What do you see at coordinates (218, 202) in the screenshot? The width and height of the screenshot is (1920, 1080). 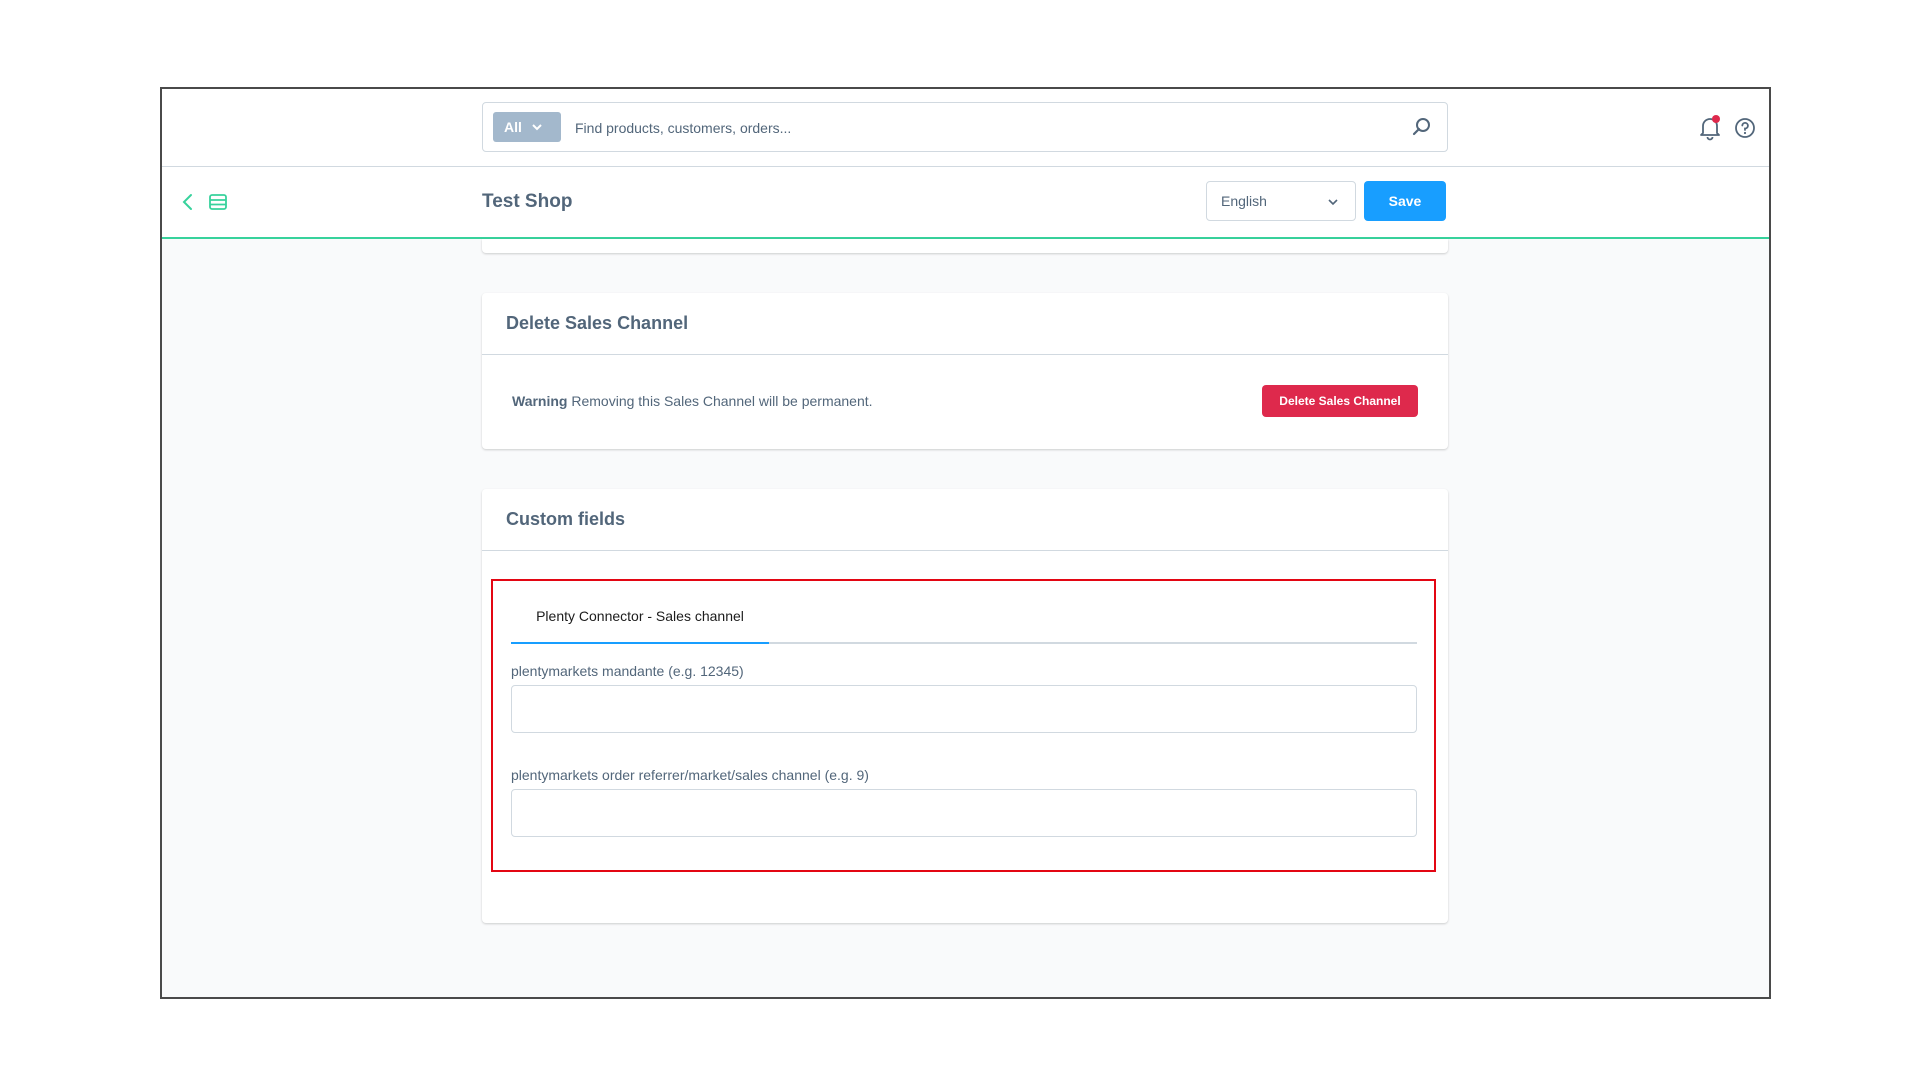 I see `list-icon` at bounding box center [218, 202].